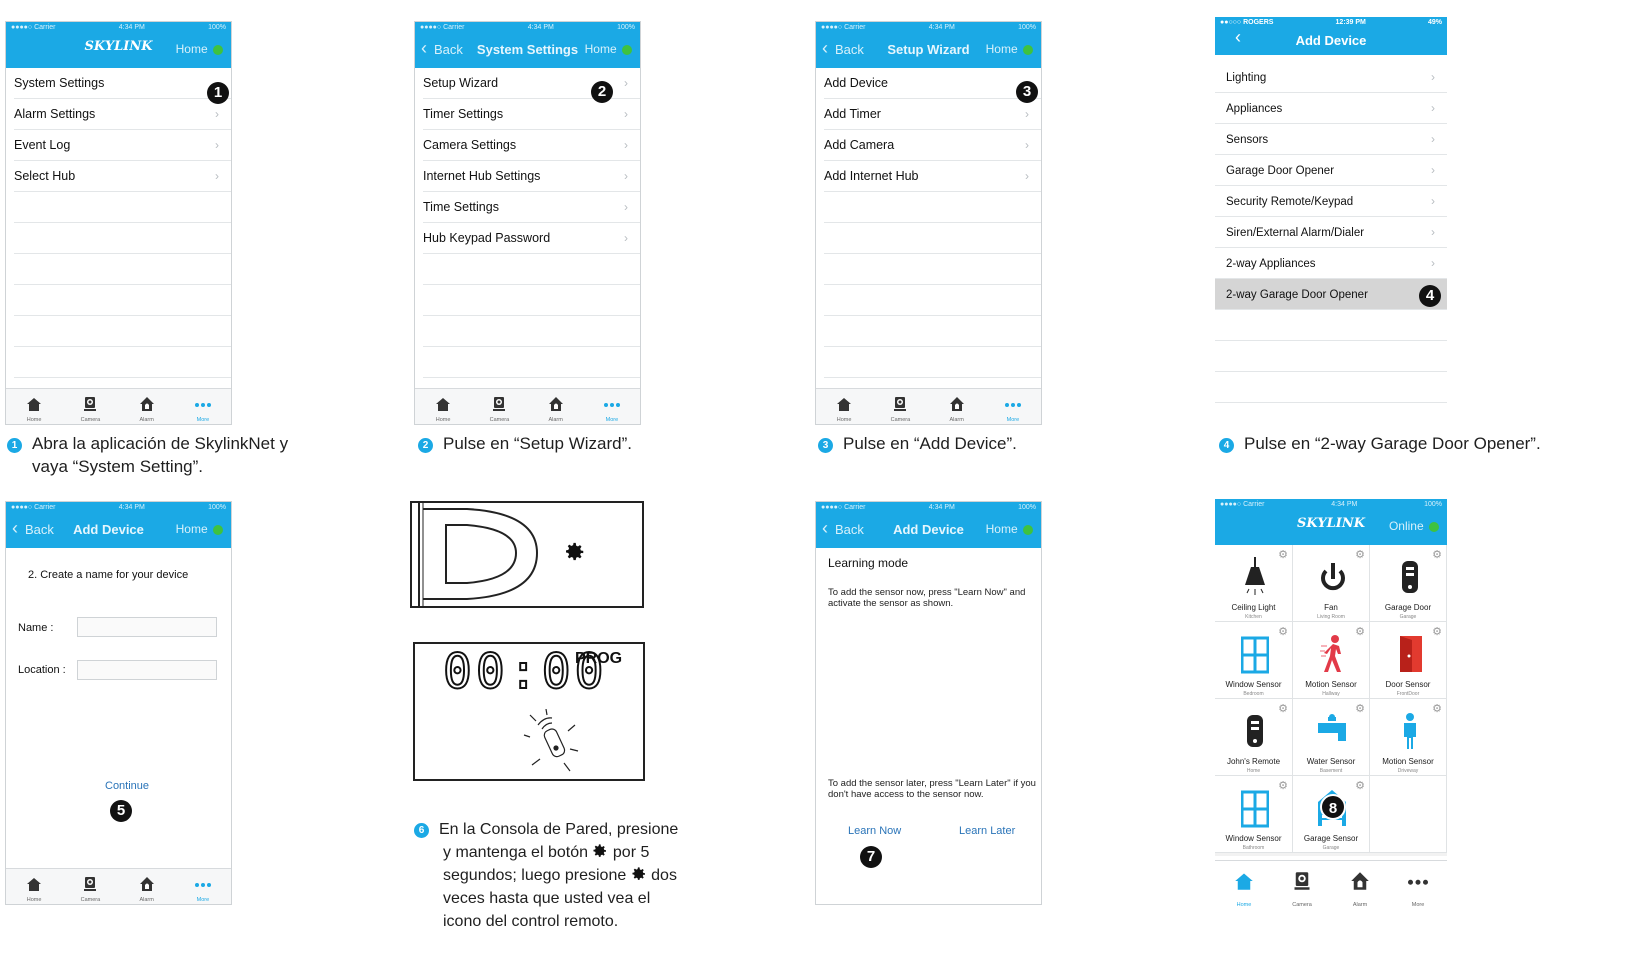 This screenshot has height=960, width=1625. I want to click on location-field, so click(147, 670).